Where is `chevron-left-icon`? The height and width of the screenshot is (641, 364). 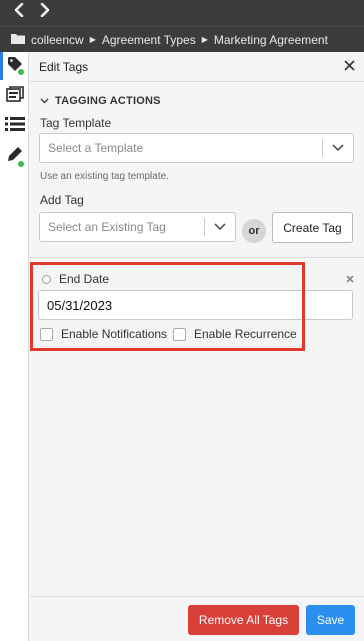 chevron-left-icon is located at coordinates (19, 12).